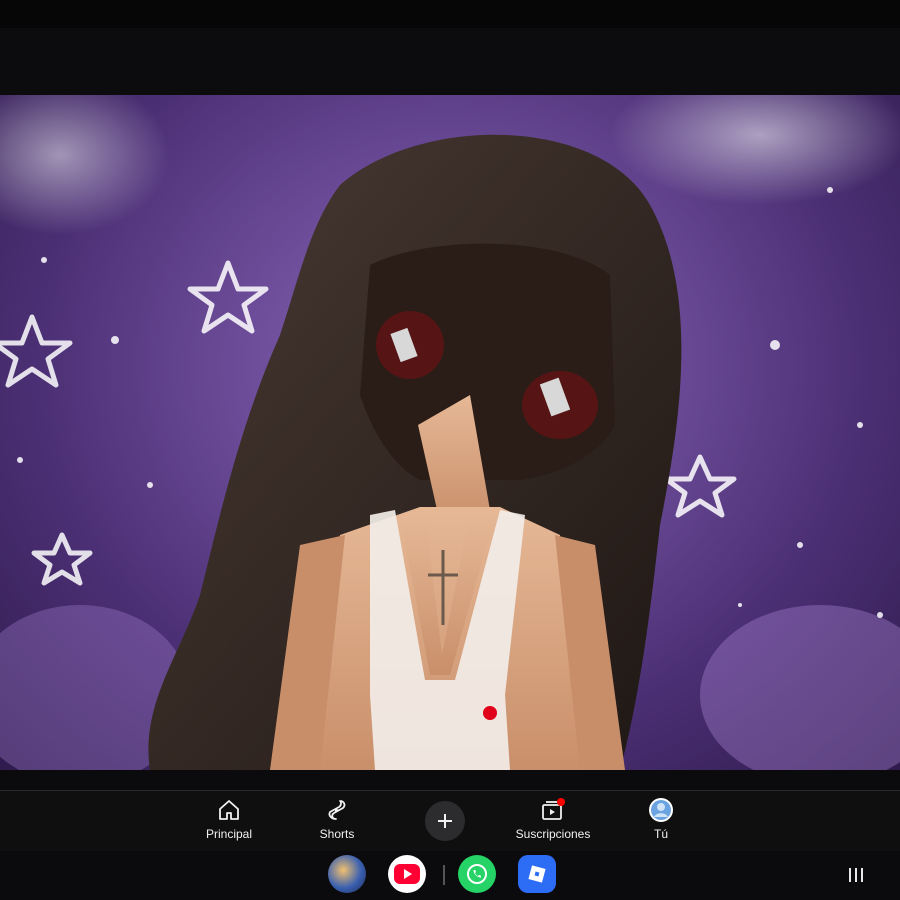 Image resolution: width=900 pixels, height=900 pixels. I want to click on status-strip, so click(450, 14).